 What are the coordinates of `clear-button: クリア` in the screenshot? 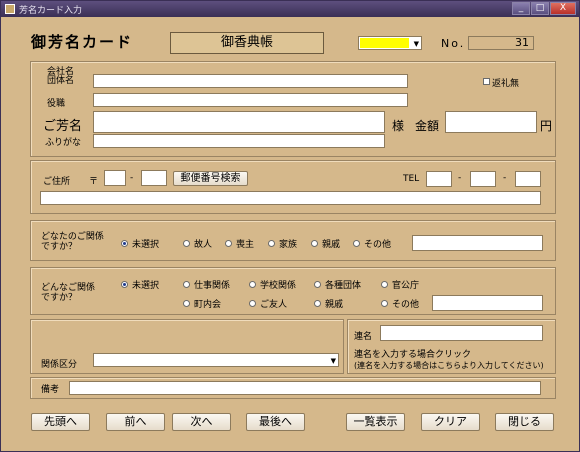 It's located at (450, 422).